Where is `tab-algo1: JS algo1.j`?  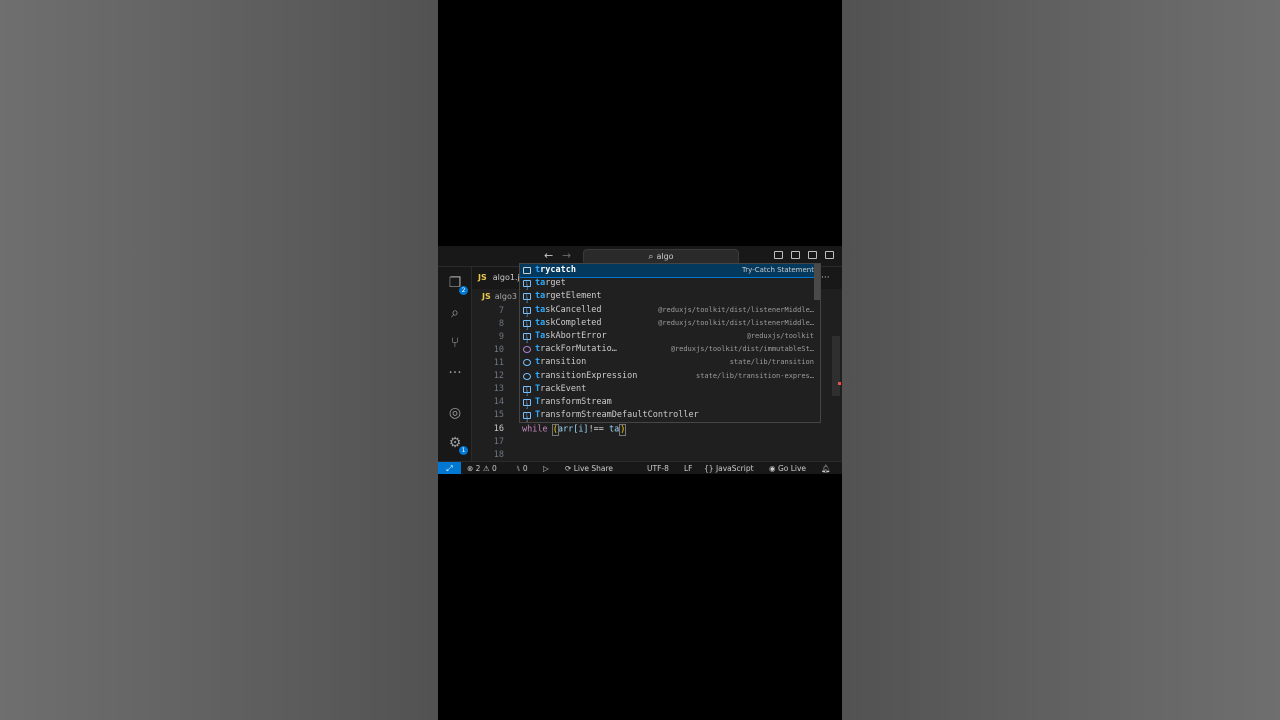 tab-algo1: JS algo1.j is located at coordinates (499, 277).